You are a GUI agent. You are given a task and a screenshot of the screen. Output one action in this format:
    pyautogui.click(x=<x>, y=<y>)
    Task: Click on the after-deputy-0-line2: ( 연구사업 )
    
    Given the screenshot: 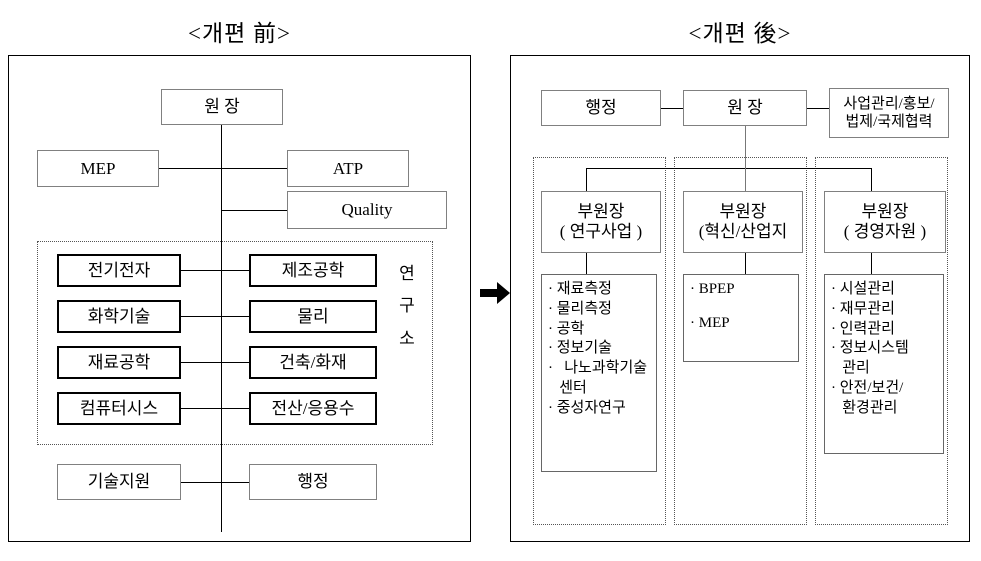 What is the action you would take?
    pyautogui.click(x=601, y=231)
    